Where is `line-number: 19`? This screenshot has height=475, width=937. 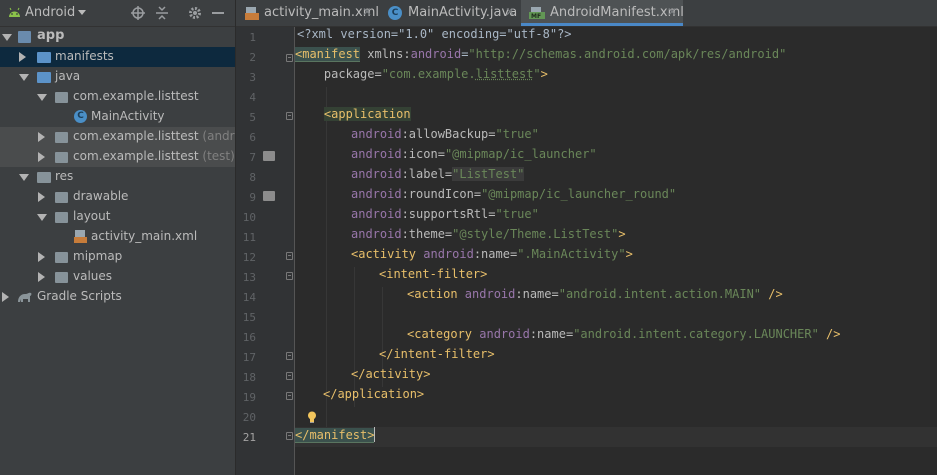
line-number: 19 is located at coordinates (241, 397).